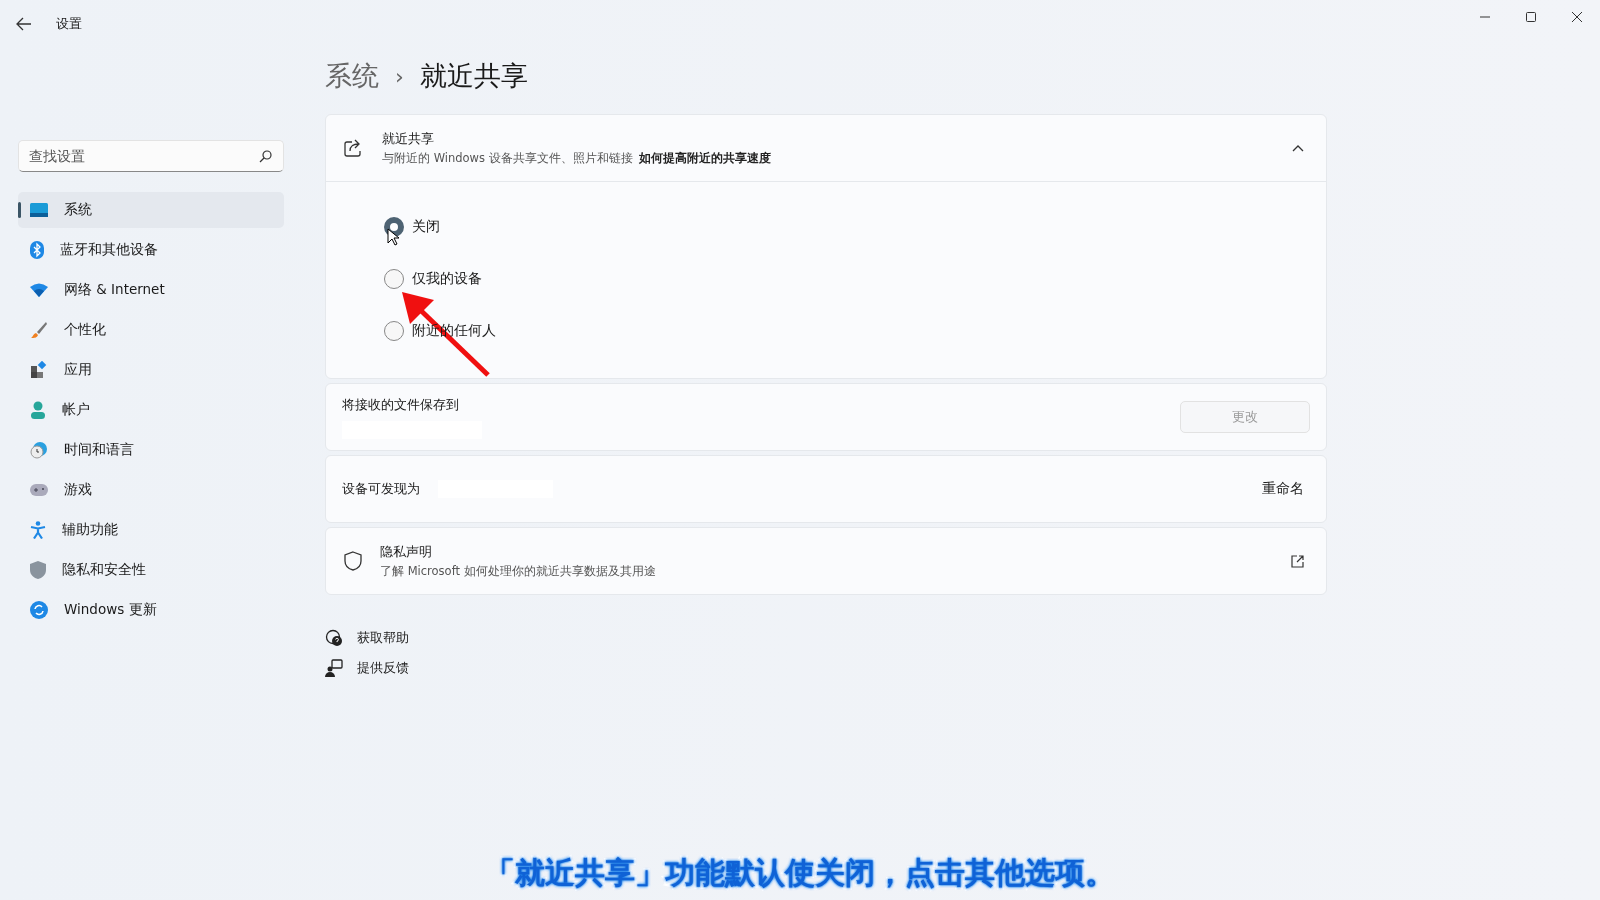  What do you see at coordinates (69, 24) in the screenshot?
I see `window-title: 设置` at bounding box center [69, 24].